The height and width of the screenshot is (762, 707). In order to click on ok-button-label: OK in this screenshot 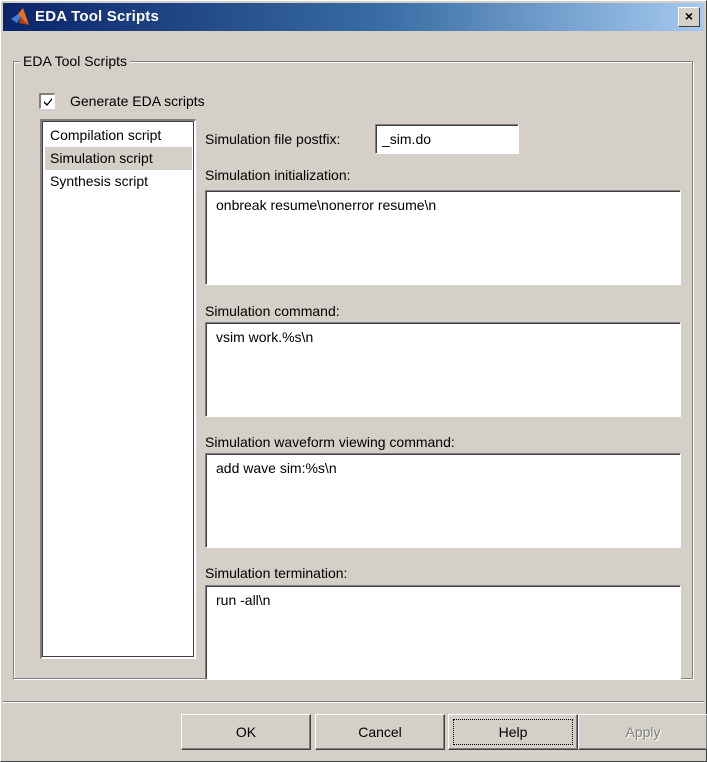, I will do `click(246, 732)`.